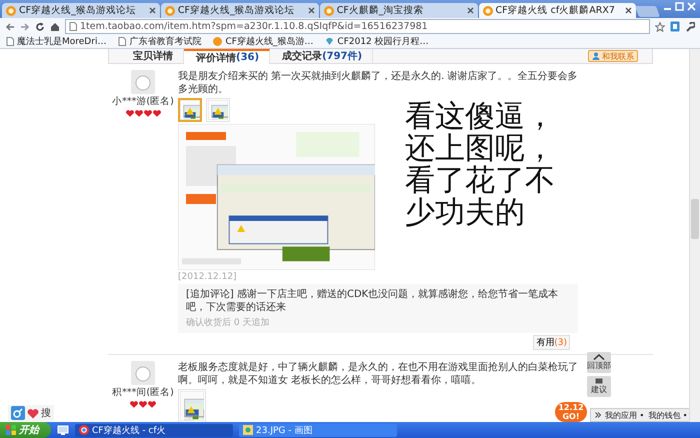 The height and width of the screenshot is (438, 700). What do you see at coordinates (143, 101) in the screenshot?
I see `user-name: 小***游(匿名)` at bounding box center [143, 101].